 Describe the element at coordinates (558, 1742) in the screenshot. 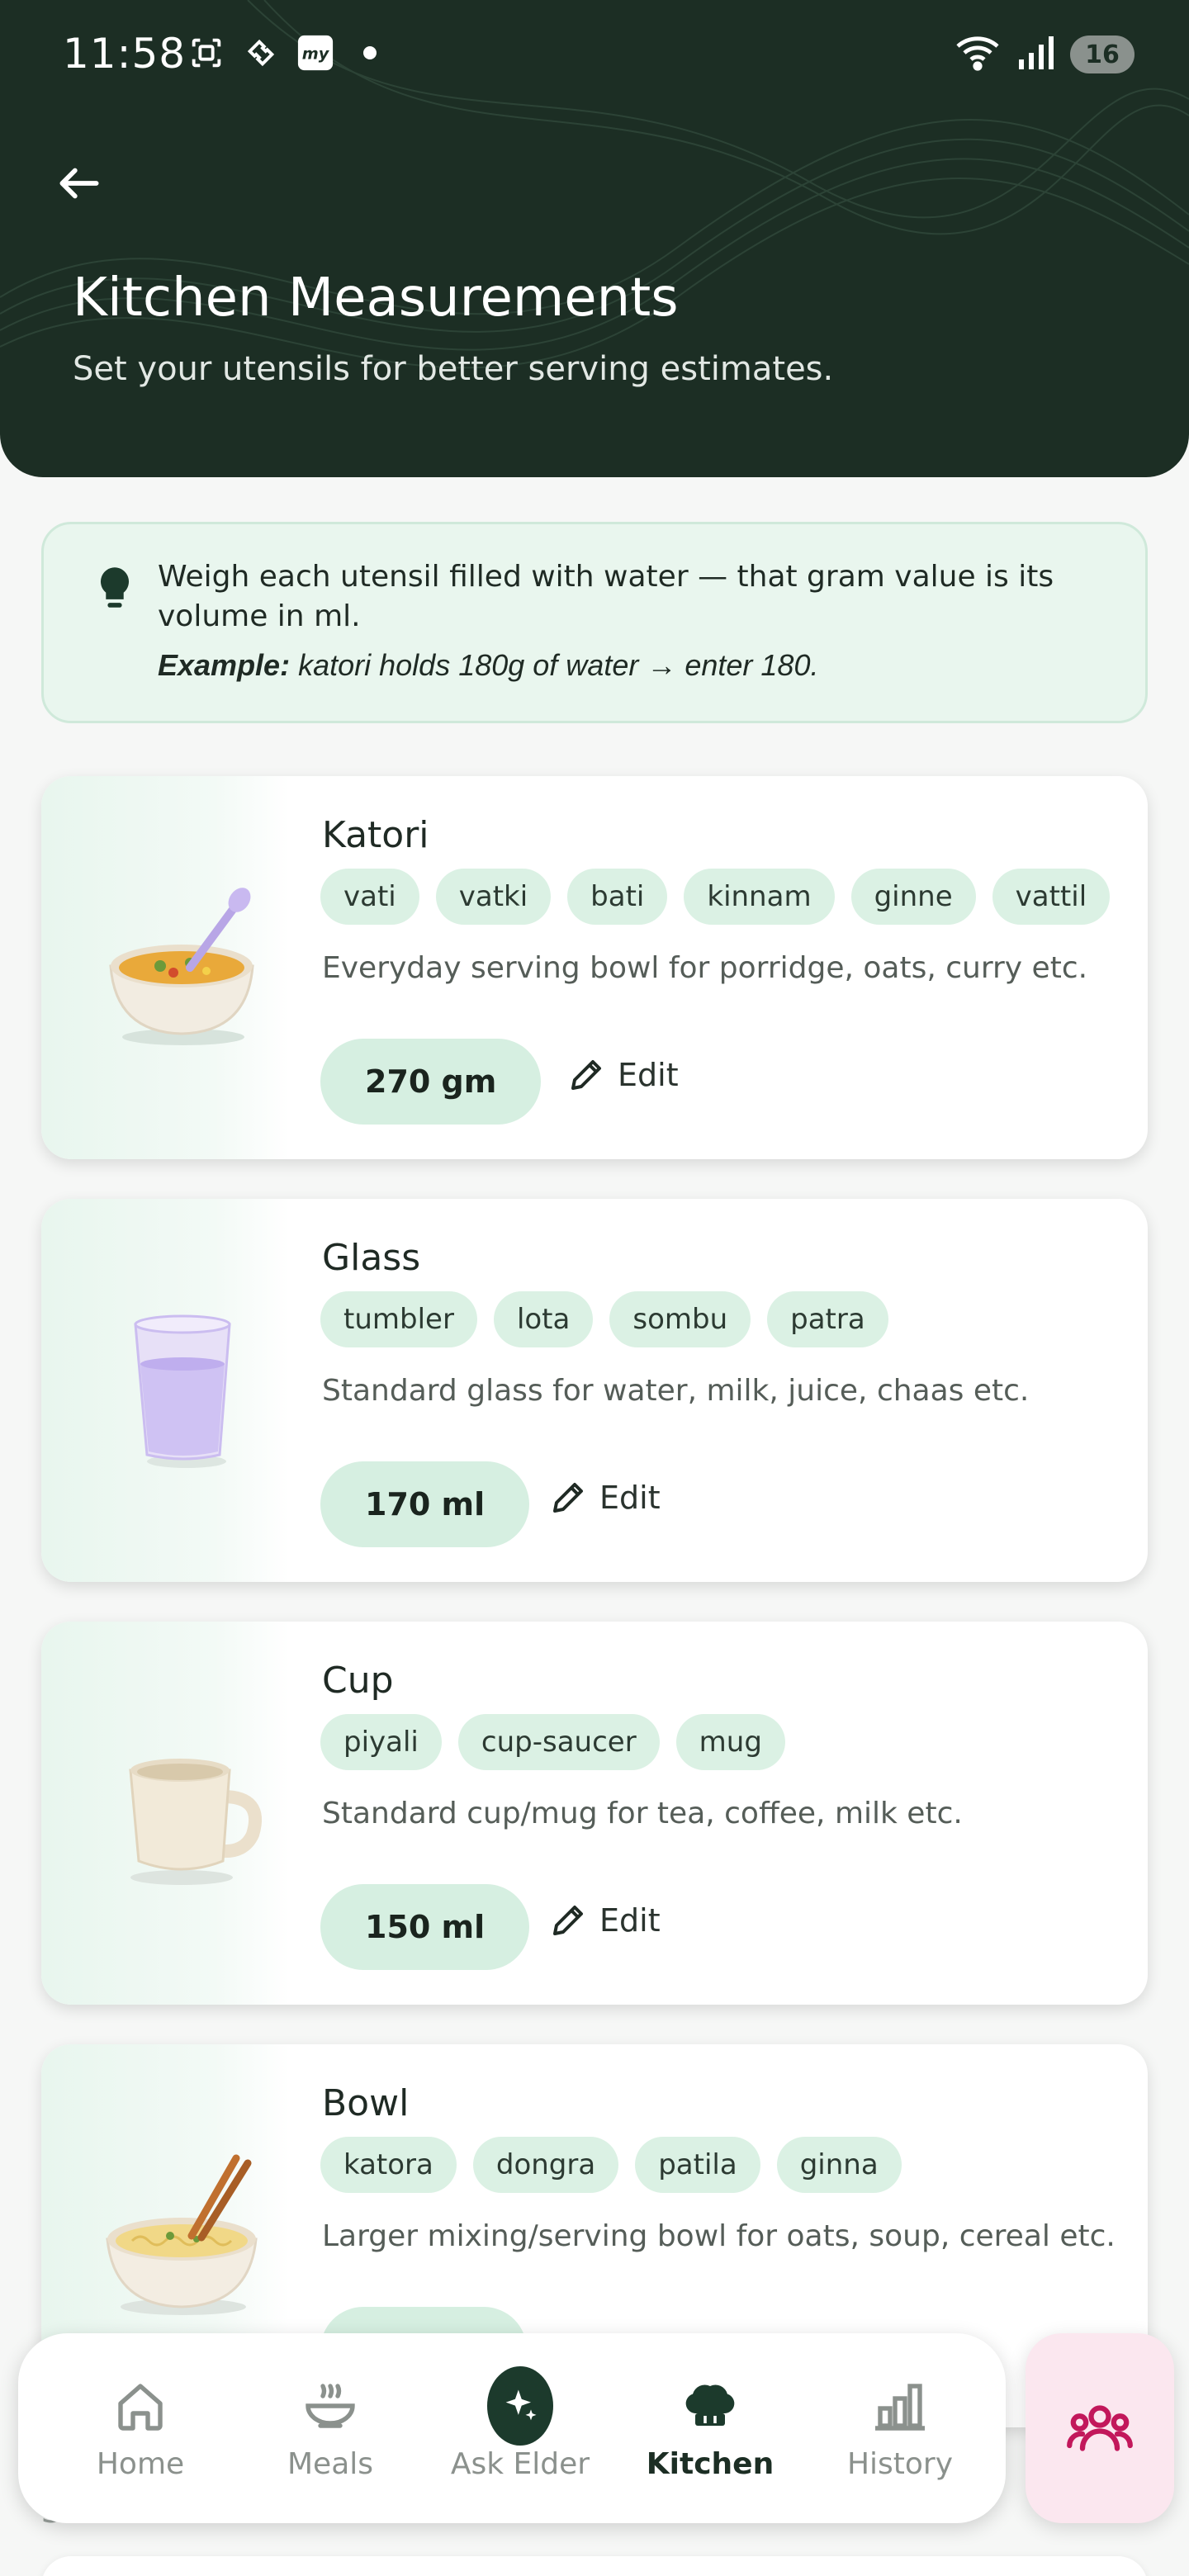

I see `alias-tag: cup-saucer` at that location.